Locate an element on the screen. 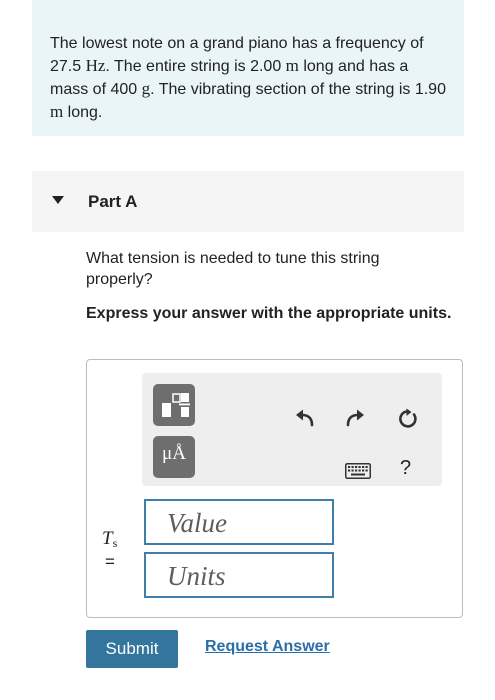  part-a-header: Part A is located at coordinates (248, 201).